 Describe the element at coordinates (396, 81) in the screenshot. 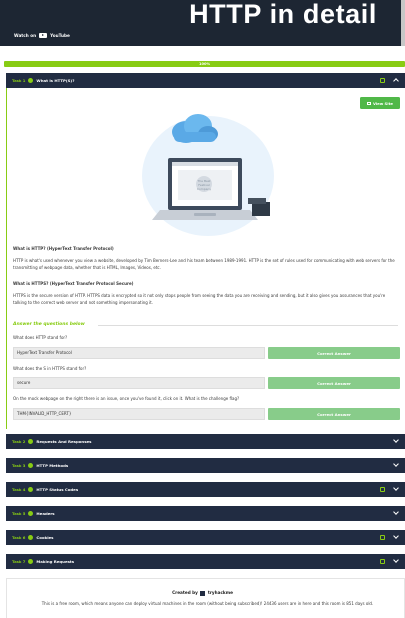

I see `chevron-up-icon` at that location.